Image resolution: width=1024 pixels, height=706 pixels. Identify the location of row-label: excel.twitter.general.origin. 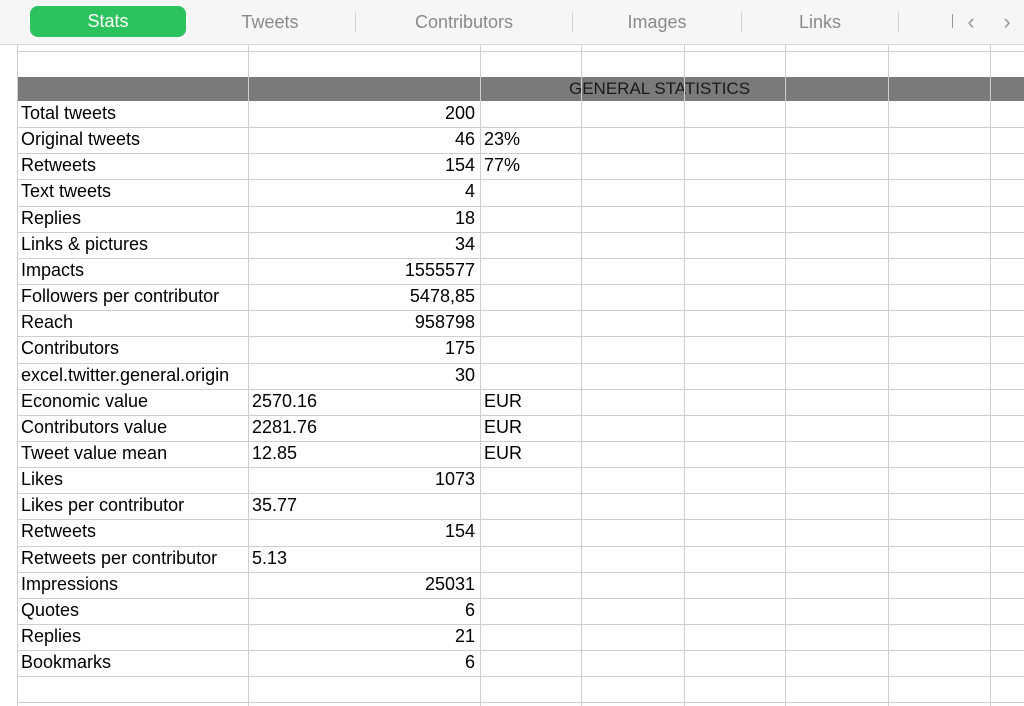
(132, 376).